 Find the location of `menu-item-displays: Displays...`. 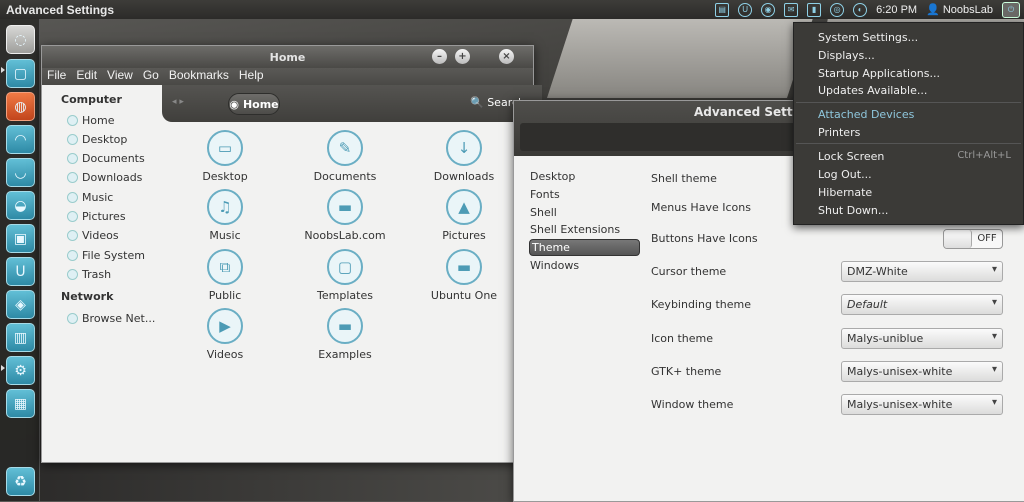

menu-item-displays: Displays... is located at coordinates (846, 55).